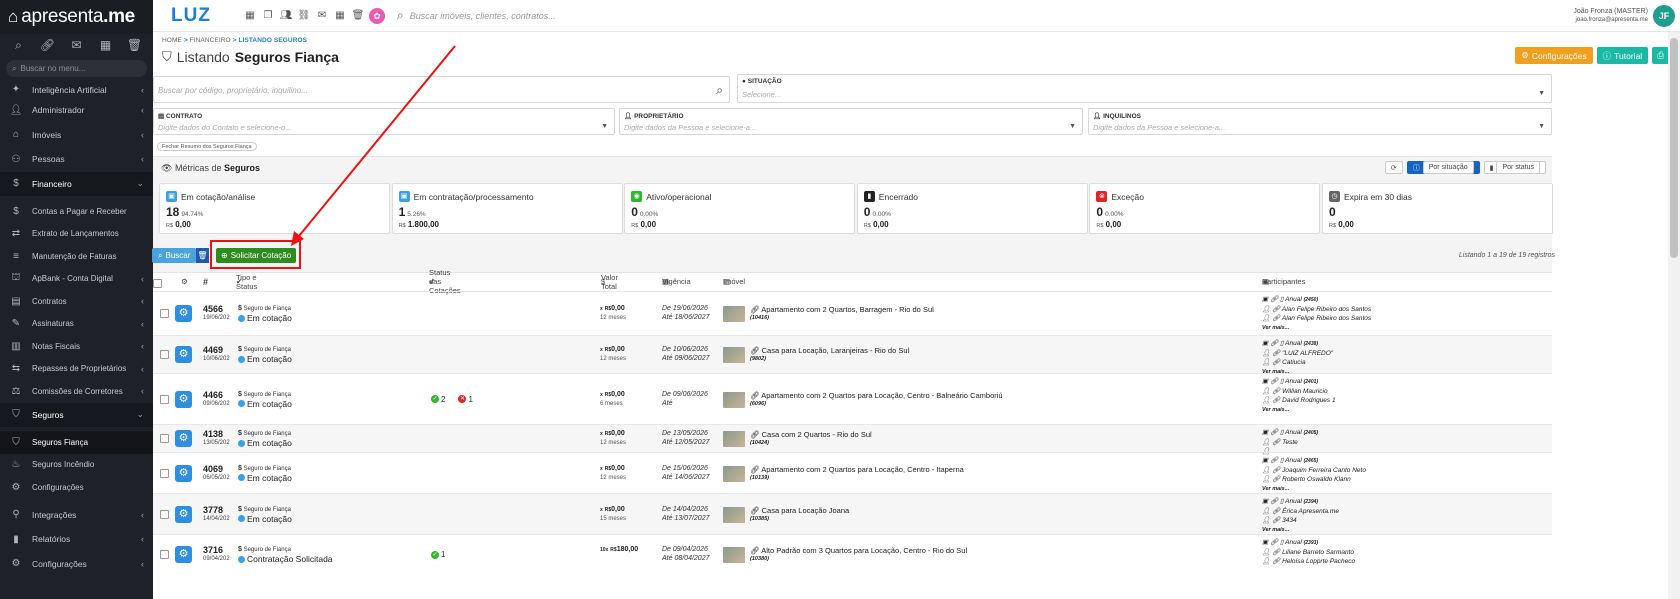  What do you see at coordinates (76, 487) in the screenshot?
I see `sidebar-item-17: ⚙ Configurações` at bounding box center [76, 487].